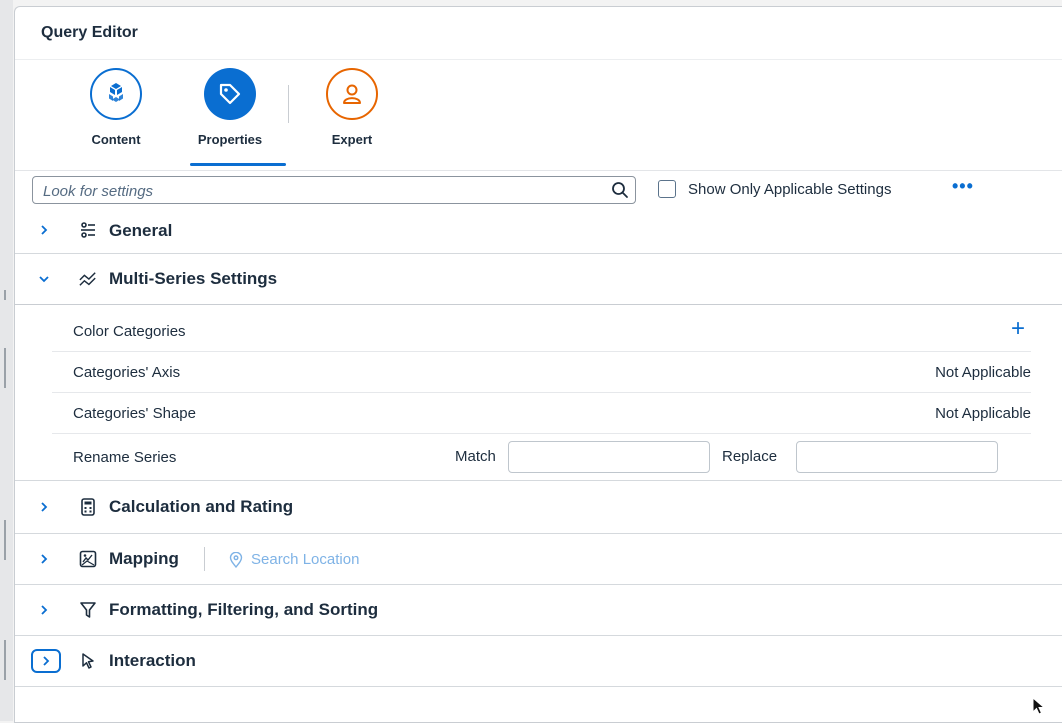  Describe the element at coordinates (475, 456) in the screenshot. I see `match-label: Match` at that location.